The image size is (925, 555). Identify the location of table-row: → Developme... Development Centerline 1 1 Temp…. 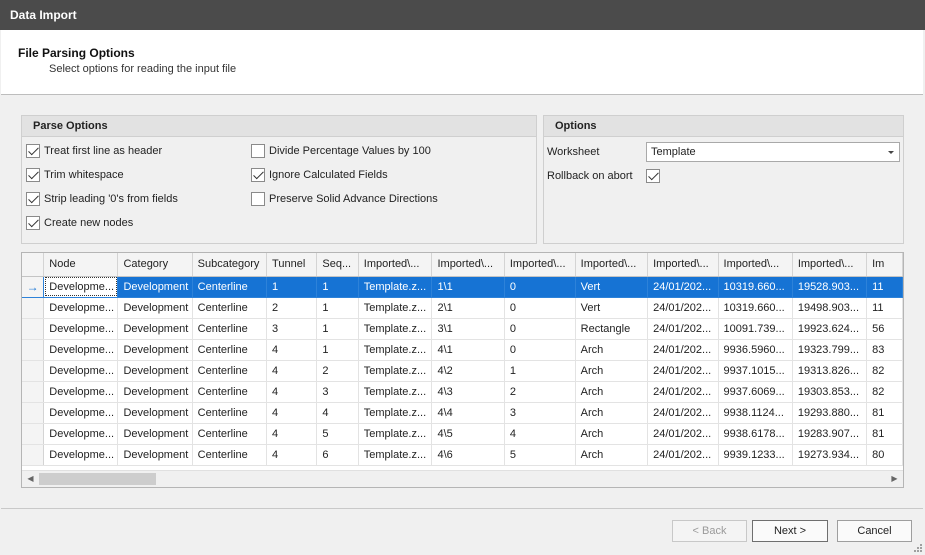
(462, 287).